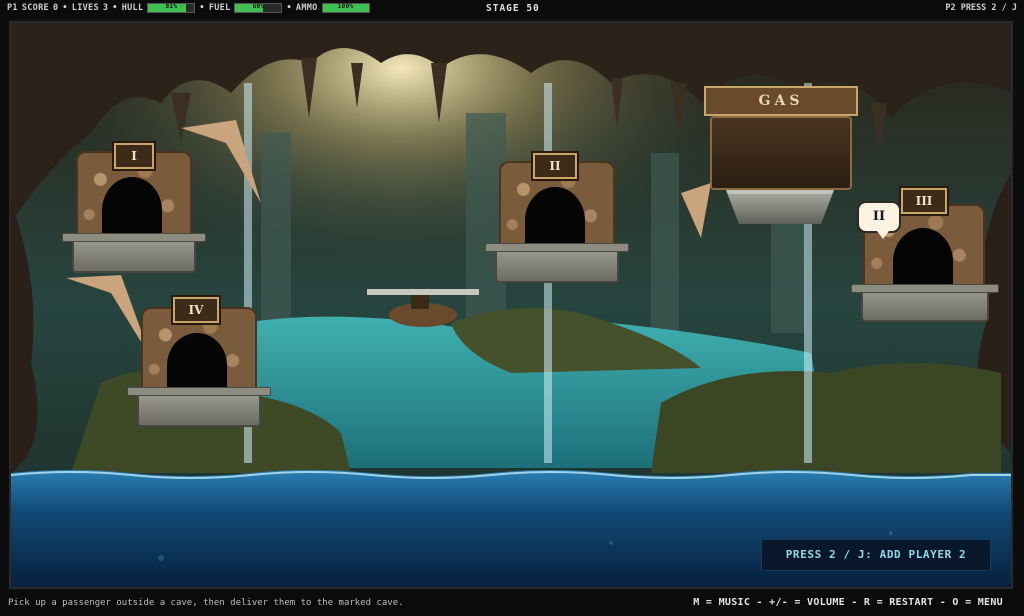 This screenshot has width=1024, height=616. Describe the element at coordinates (196, 310) in the screenshot. I see `cave-sign-4: IV` at that location.